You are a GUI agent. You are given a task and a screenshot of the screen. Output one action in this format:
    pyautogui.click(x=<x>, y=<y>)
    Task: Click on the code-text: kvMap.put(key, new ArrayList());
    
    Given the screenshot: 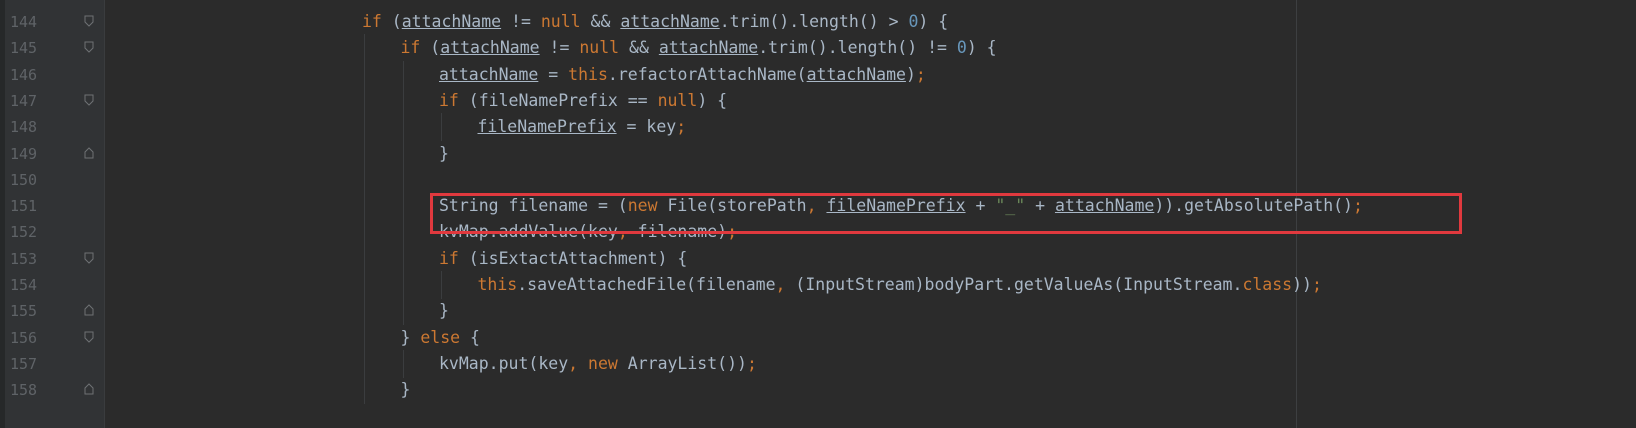 What is the action you would take?
    pyautogui.click(x=598, y=364)
    